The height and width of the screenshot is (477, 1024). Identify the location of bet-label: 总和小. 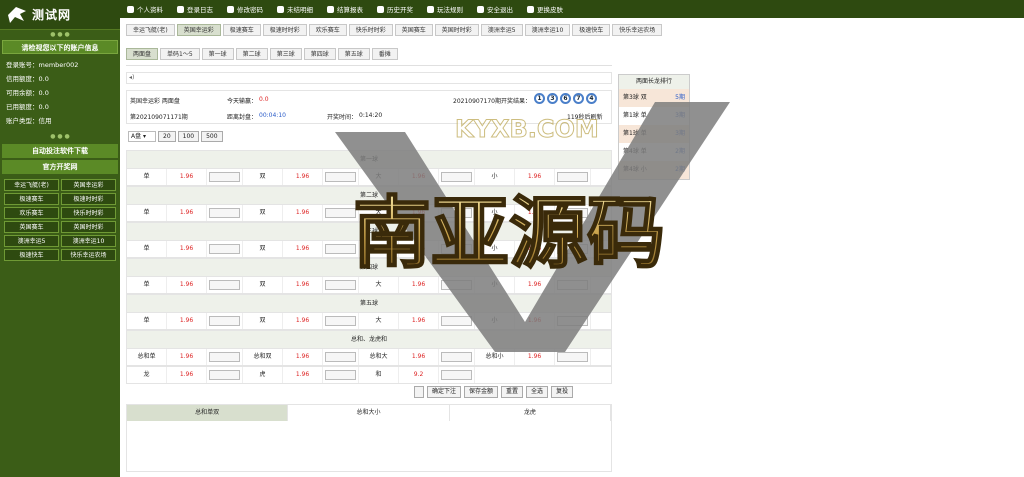
(495, 357).